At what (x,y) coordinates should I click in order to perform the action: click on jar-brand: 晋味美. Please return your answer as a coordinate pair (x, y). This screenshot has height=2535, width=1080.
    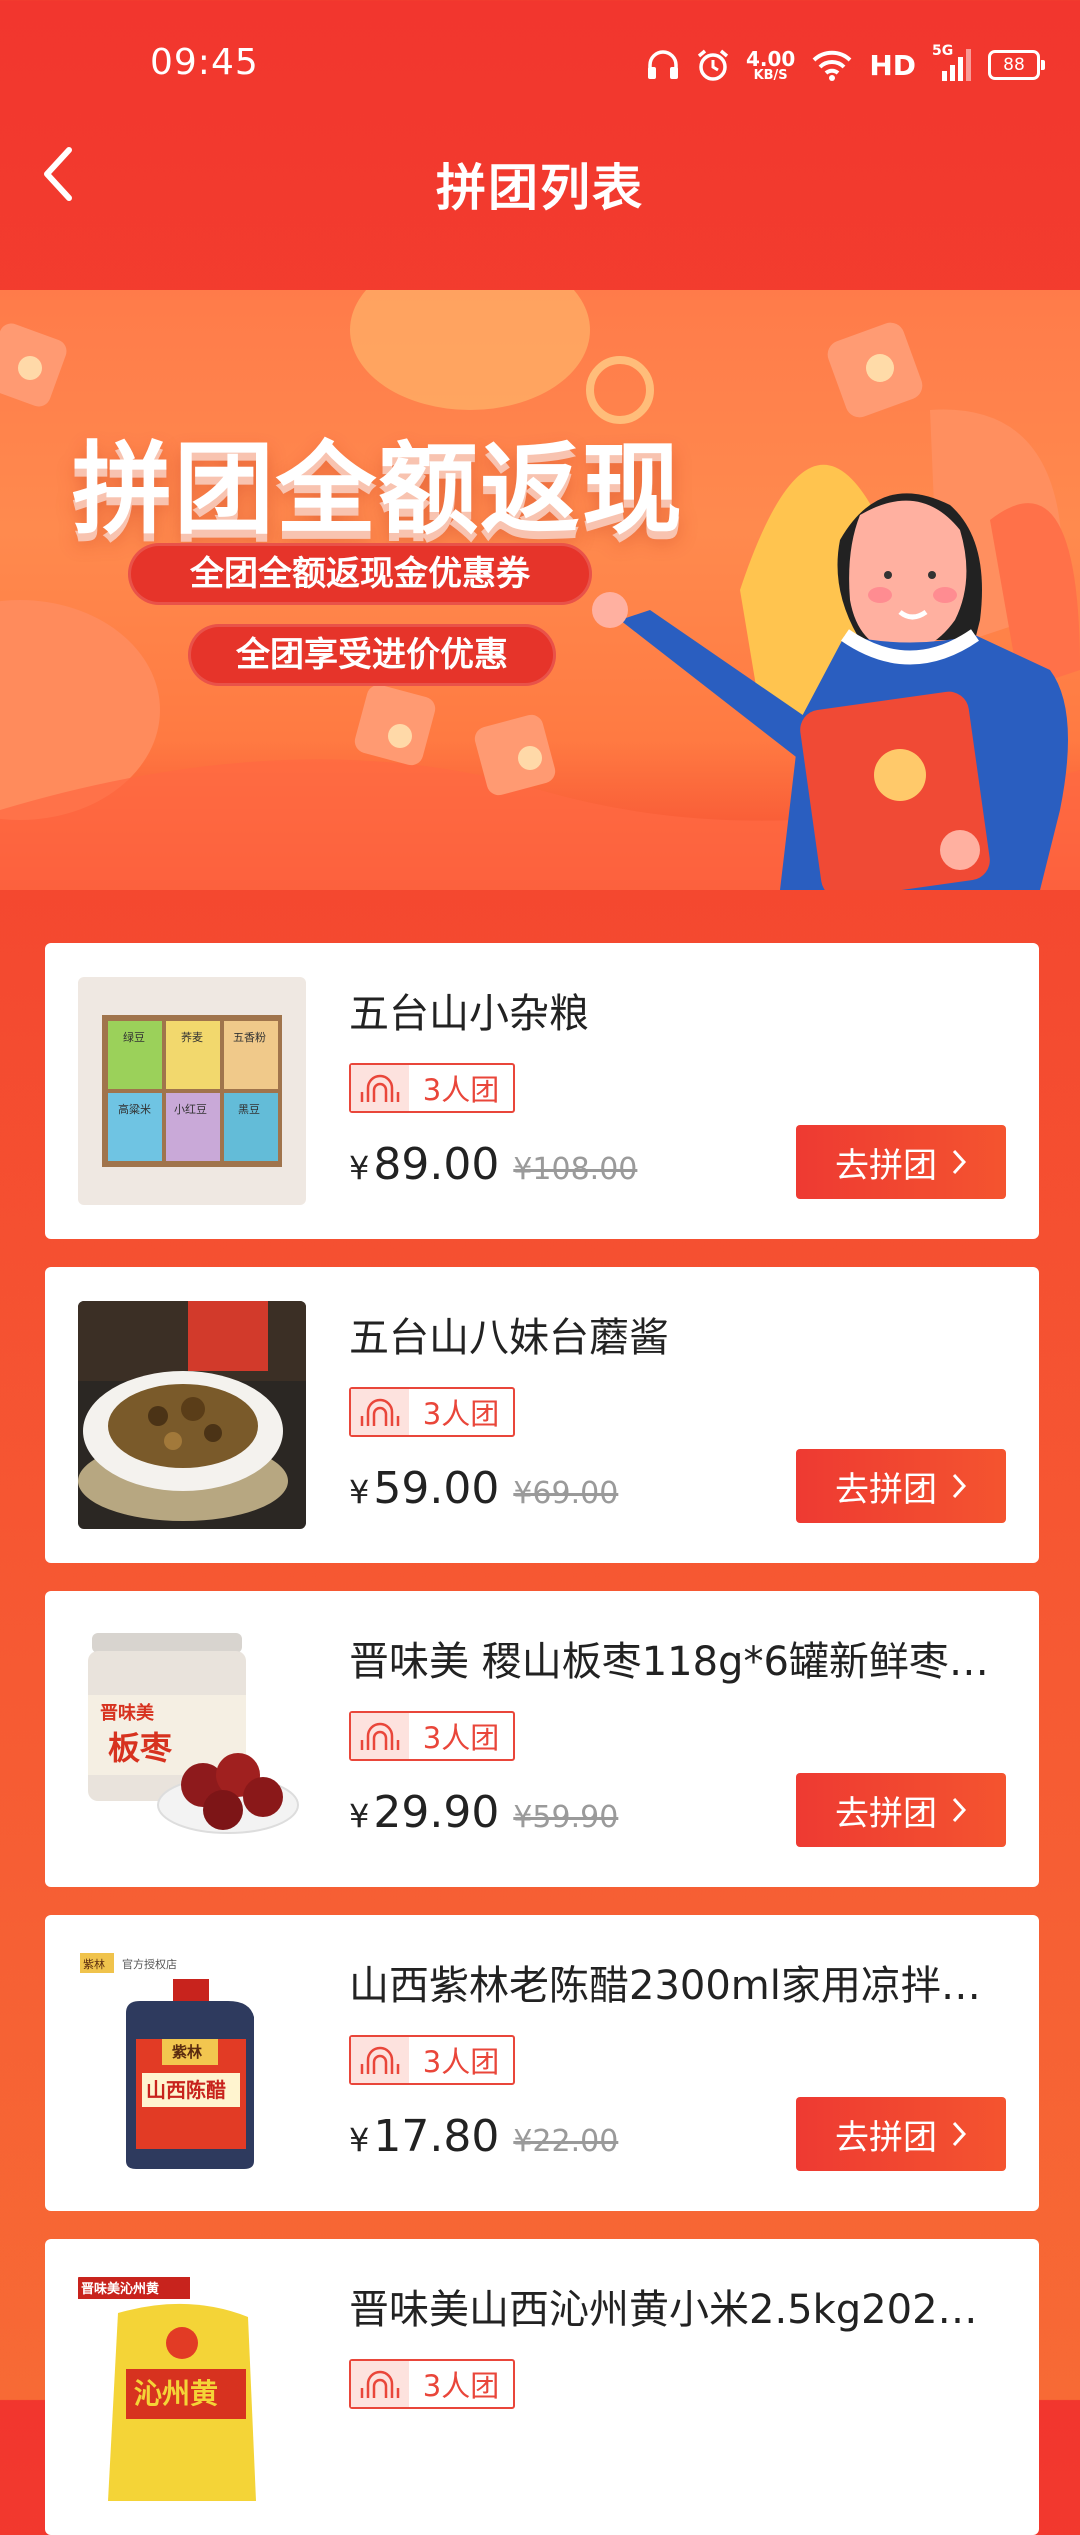
    Looking at the image, I should click on (127, 1713).